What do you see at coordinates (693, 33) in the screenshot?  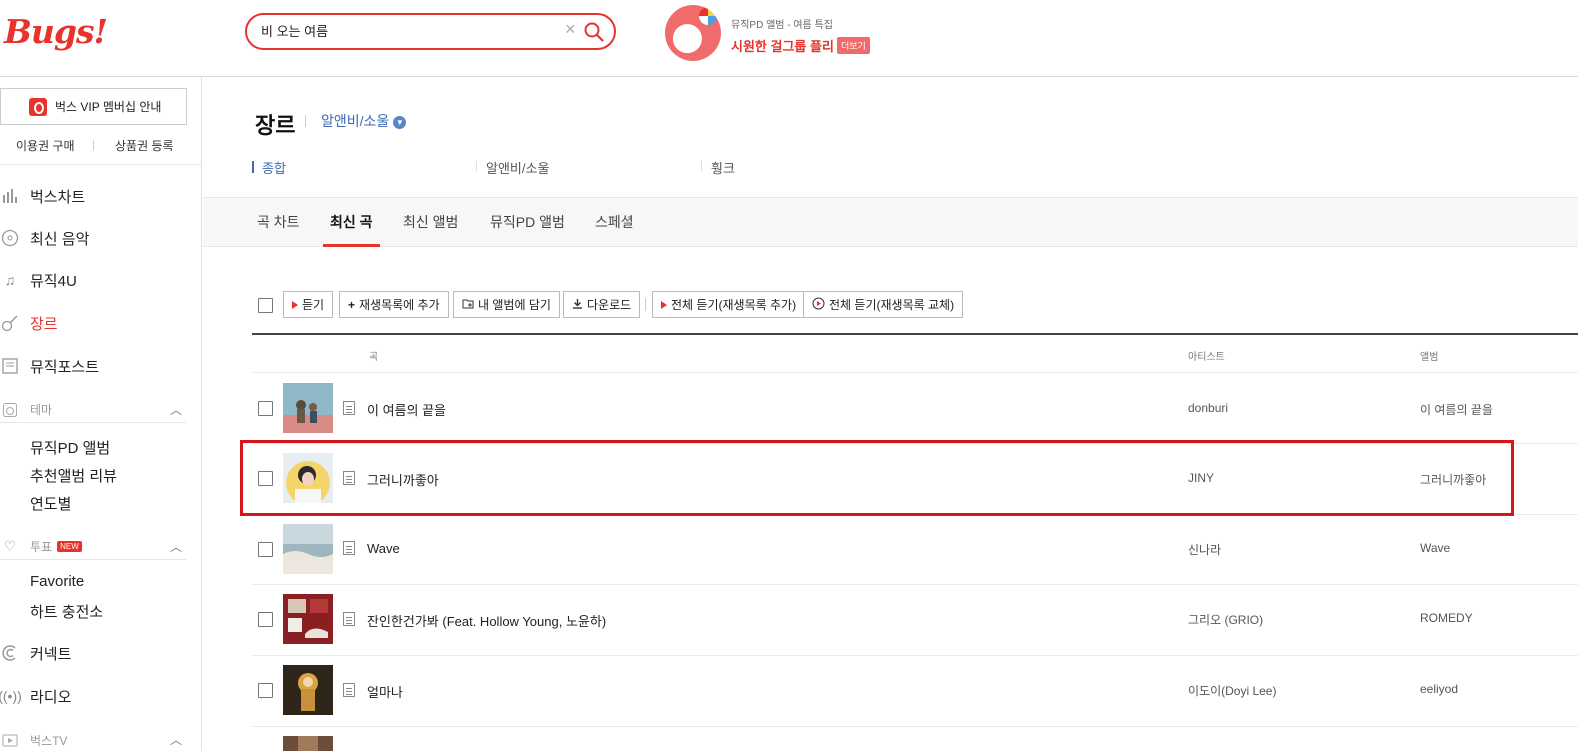 I see `promo-image` at bounding box center [693, 33].